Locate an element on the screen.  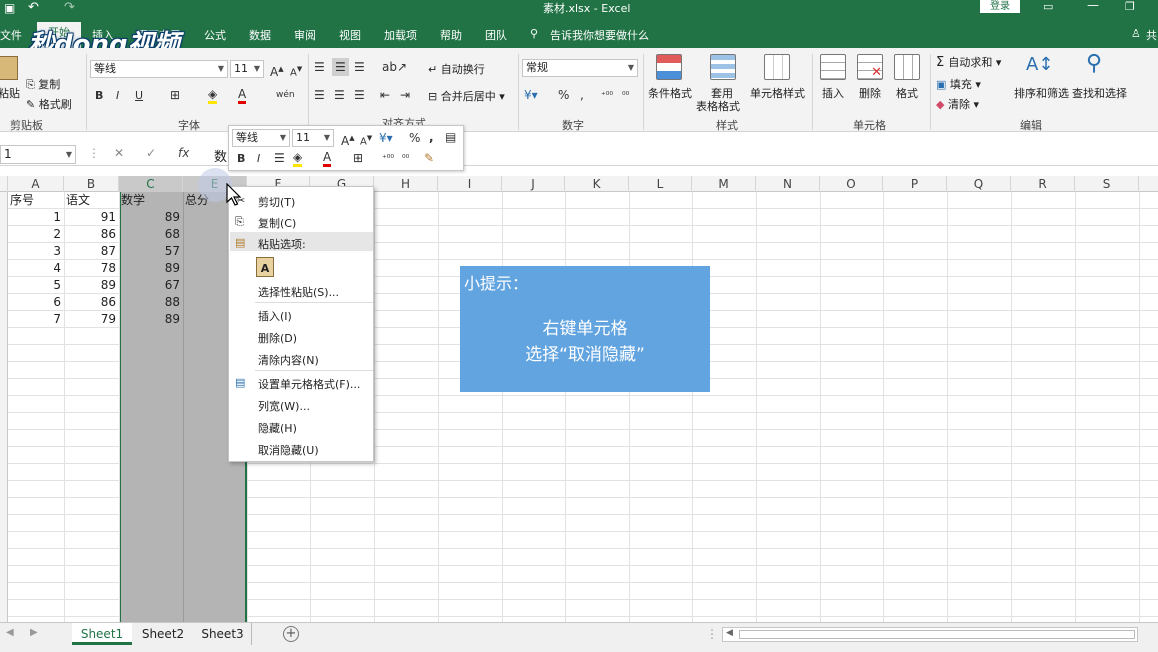
col-header: J is located at coordinates (533, 184).